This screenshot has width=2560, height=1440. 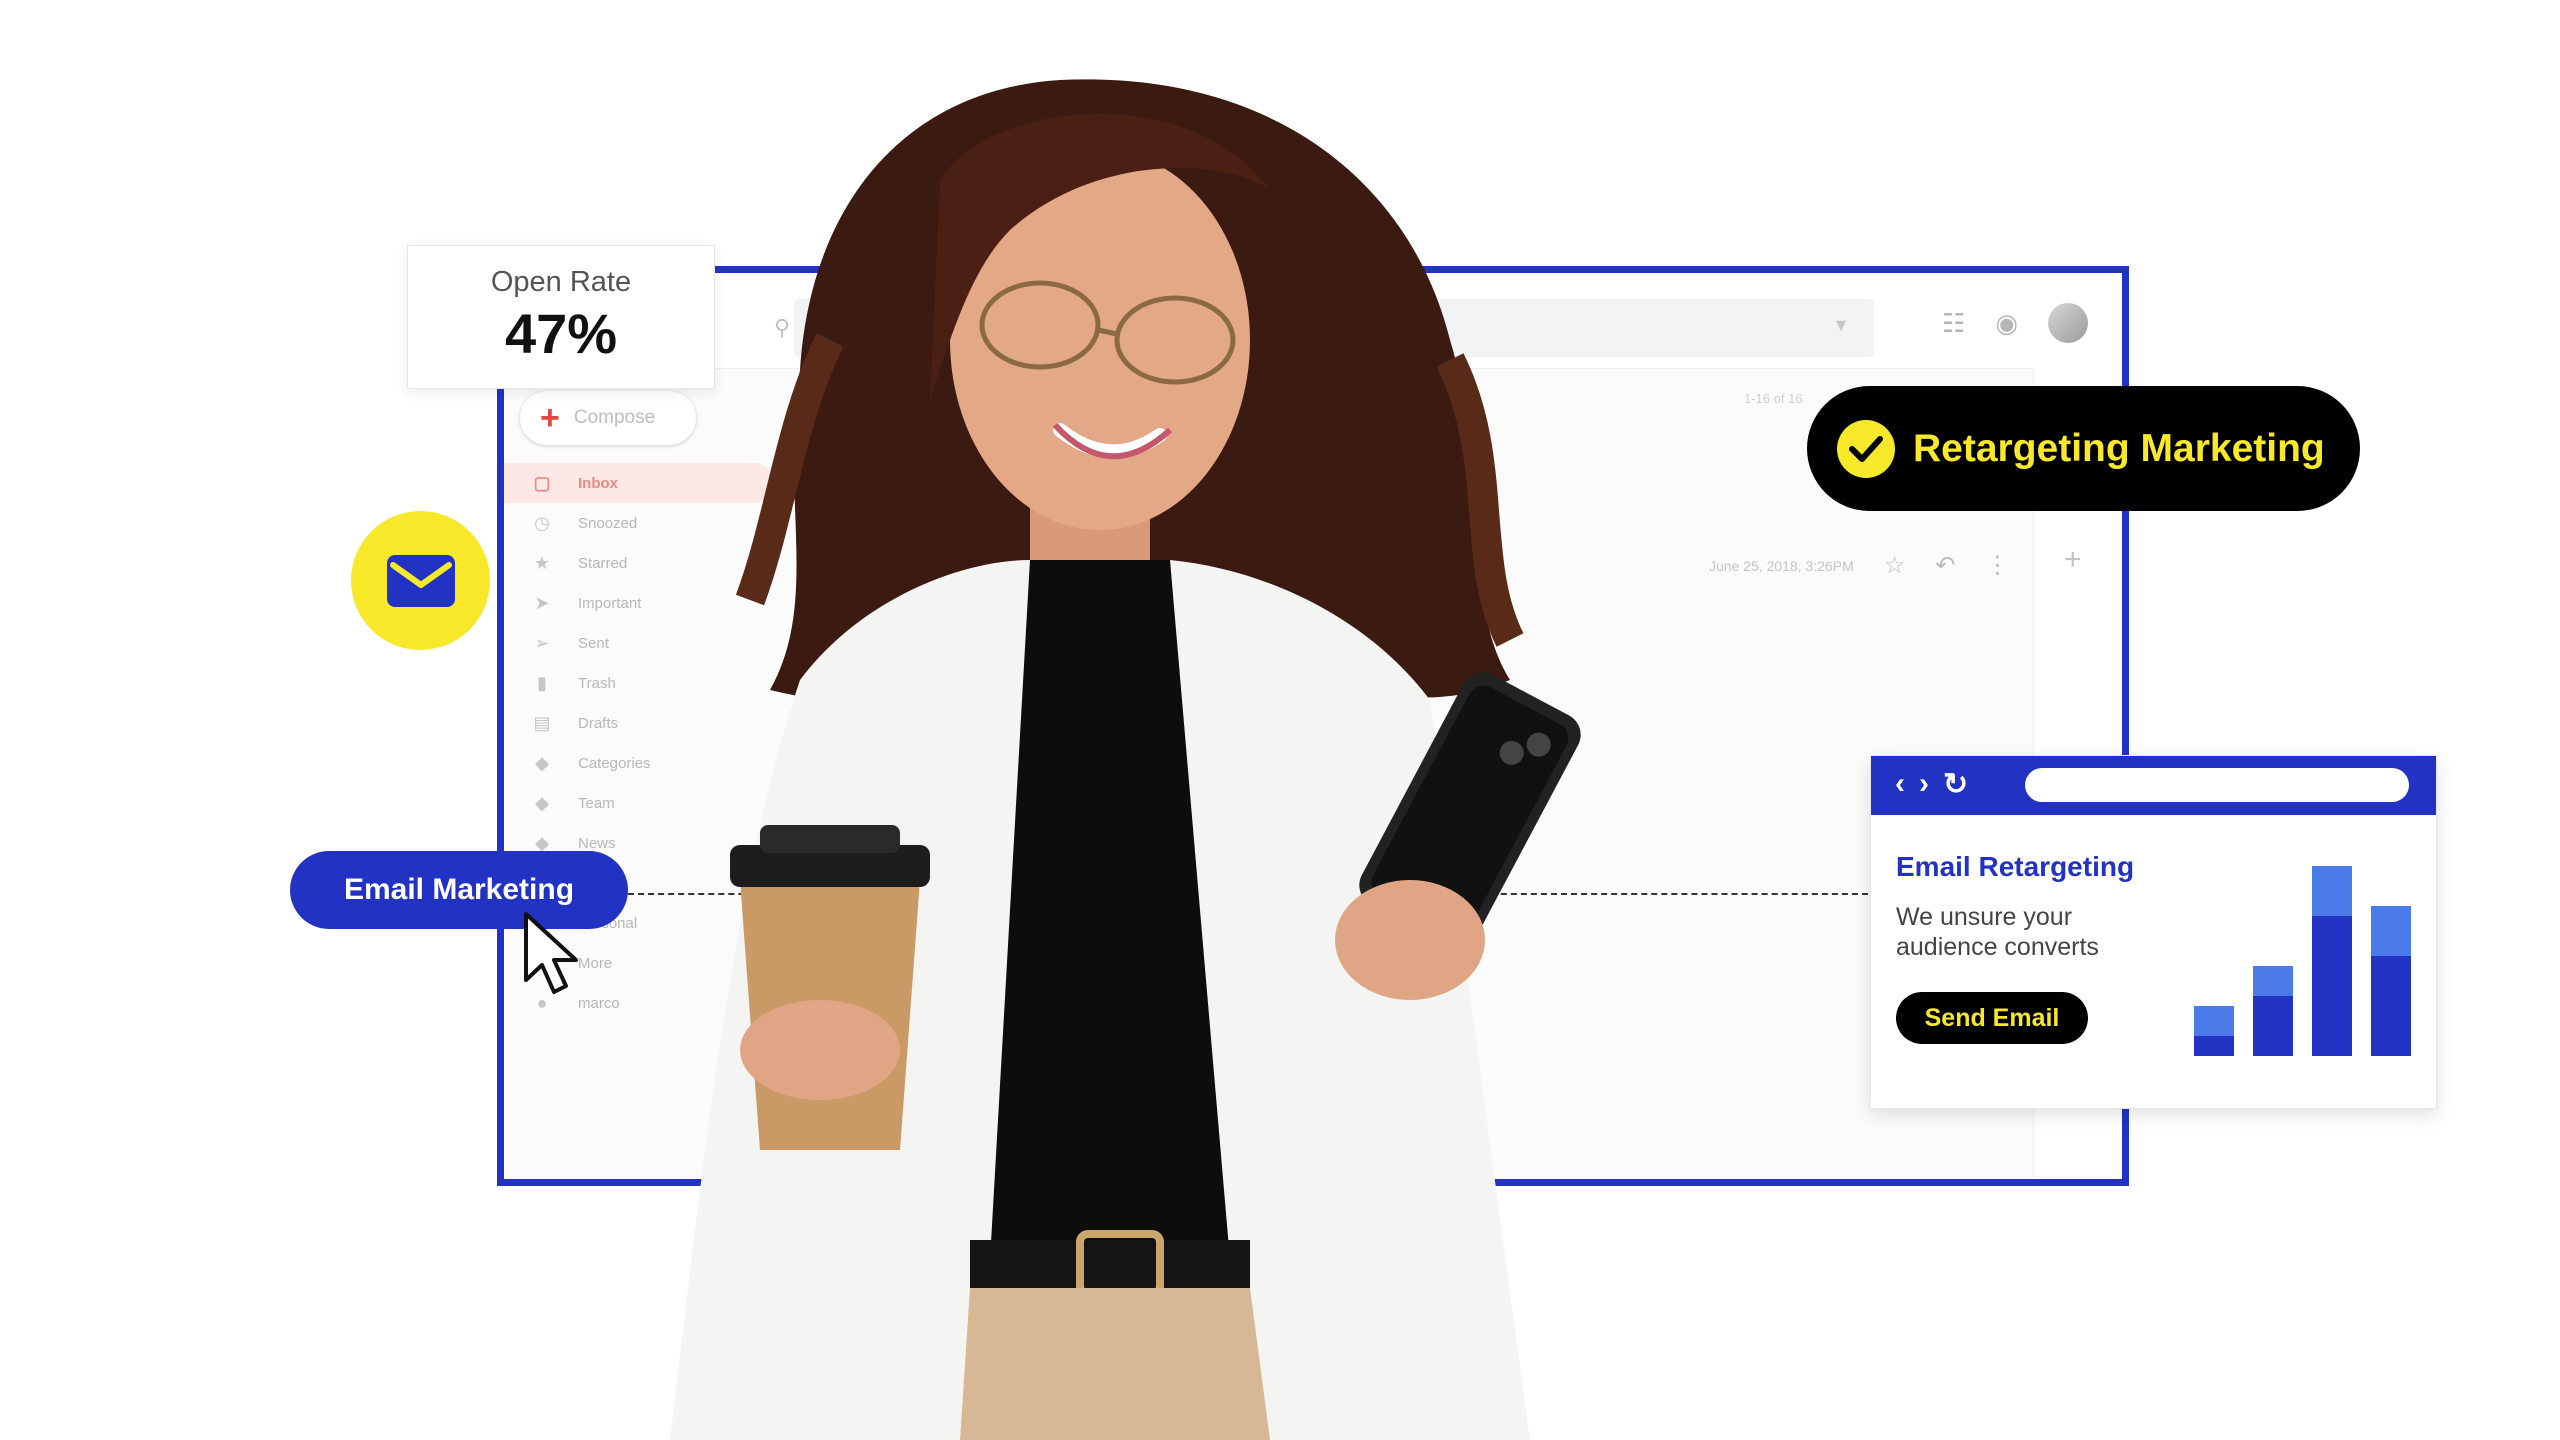 I want to click on reply-icon: ↶, so click(x=1945, y=565).